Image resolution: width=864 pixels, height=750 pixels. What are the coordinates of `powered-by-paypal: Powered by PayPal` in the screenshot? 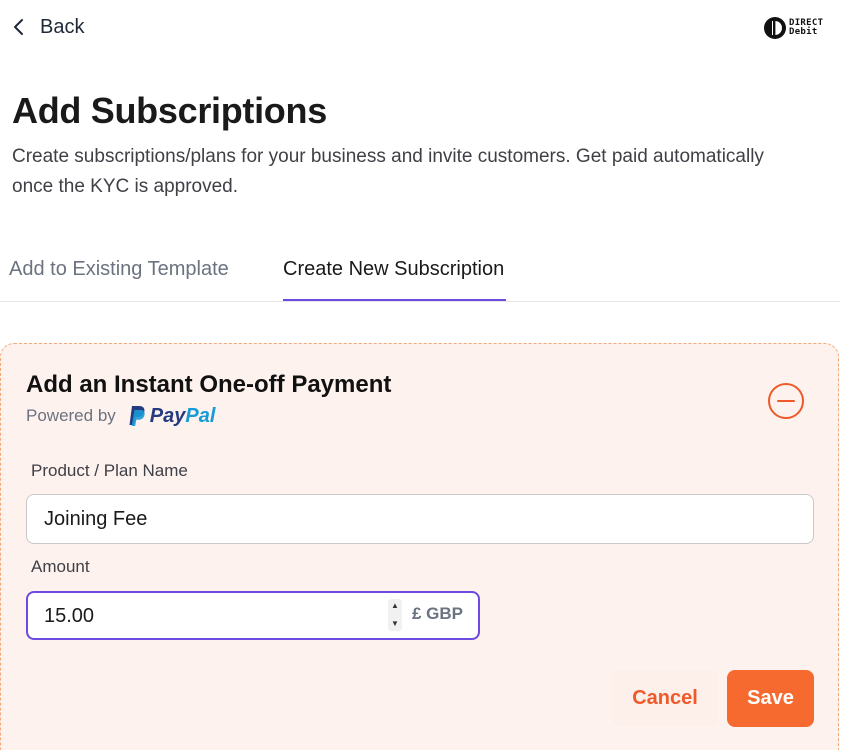 It's located at (120, 416).